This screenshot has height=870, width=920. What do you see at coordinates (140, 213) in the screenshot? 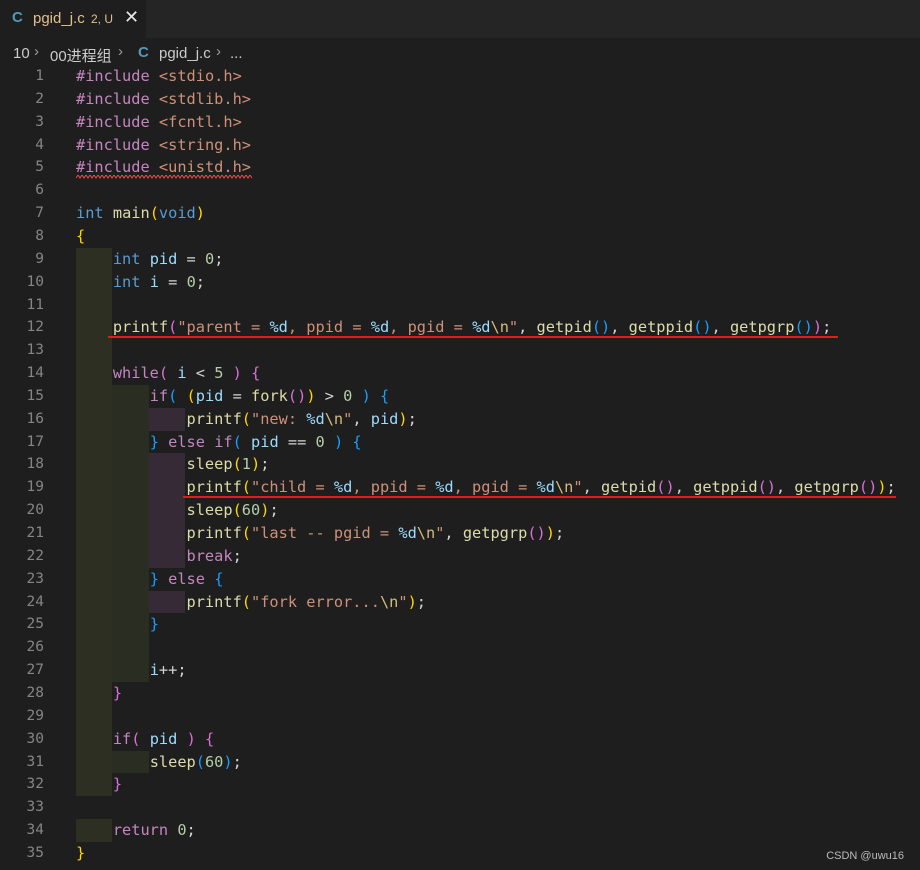
I see `code-text: int main(void)` at bounding box center [140, 213].